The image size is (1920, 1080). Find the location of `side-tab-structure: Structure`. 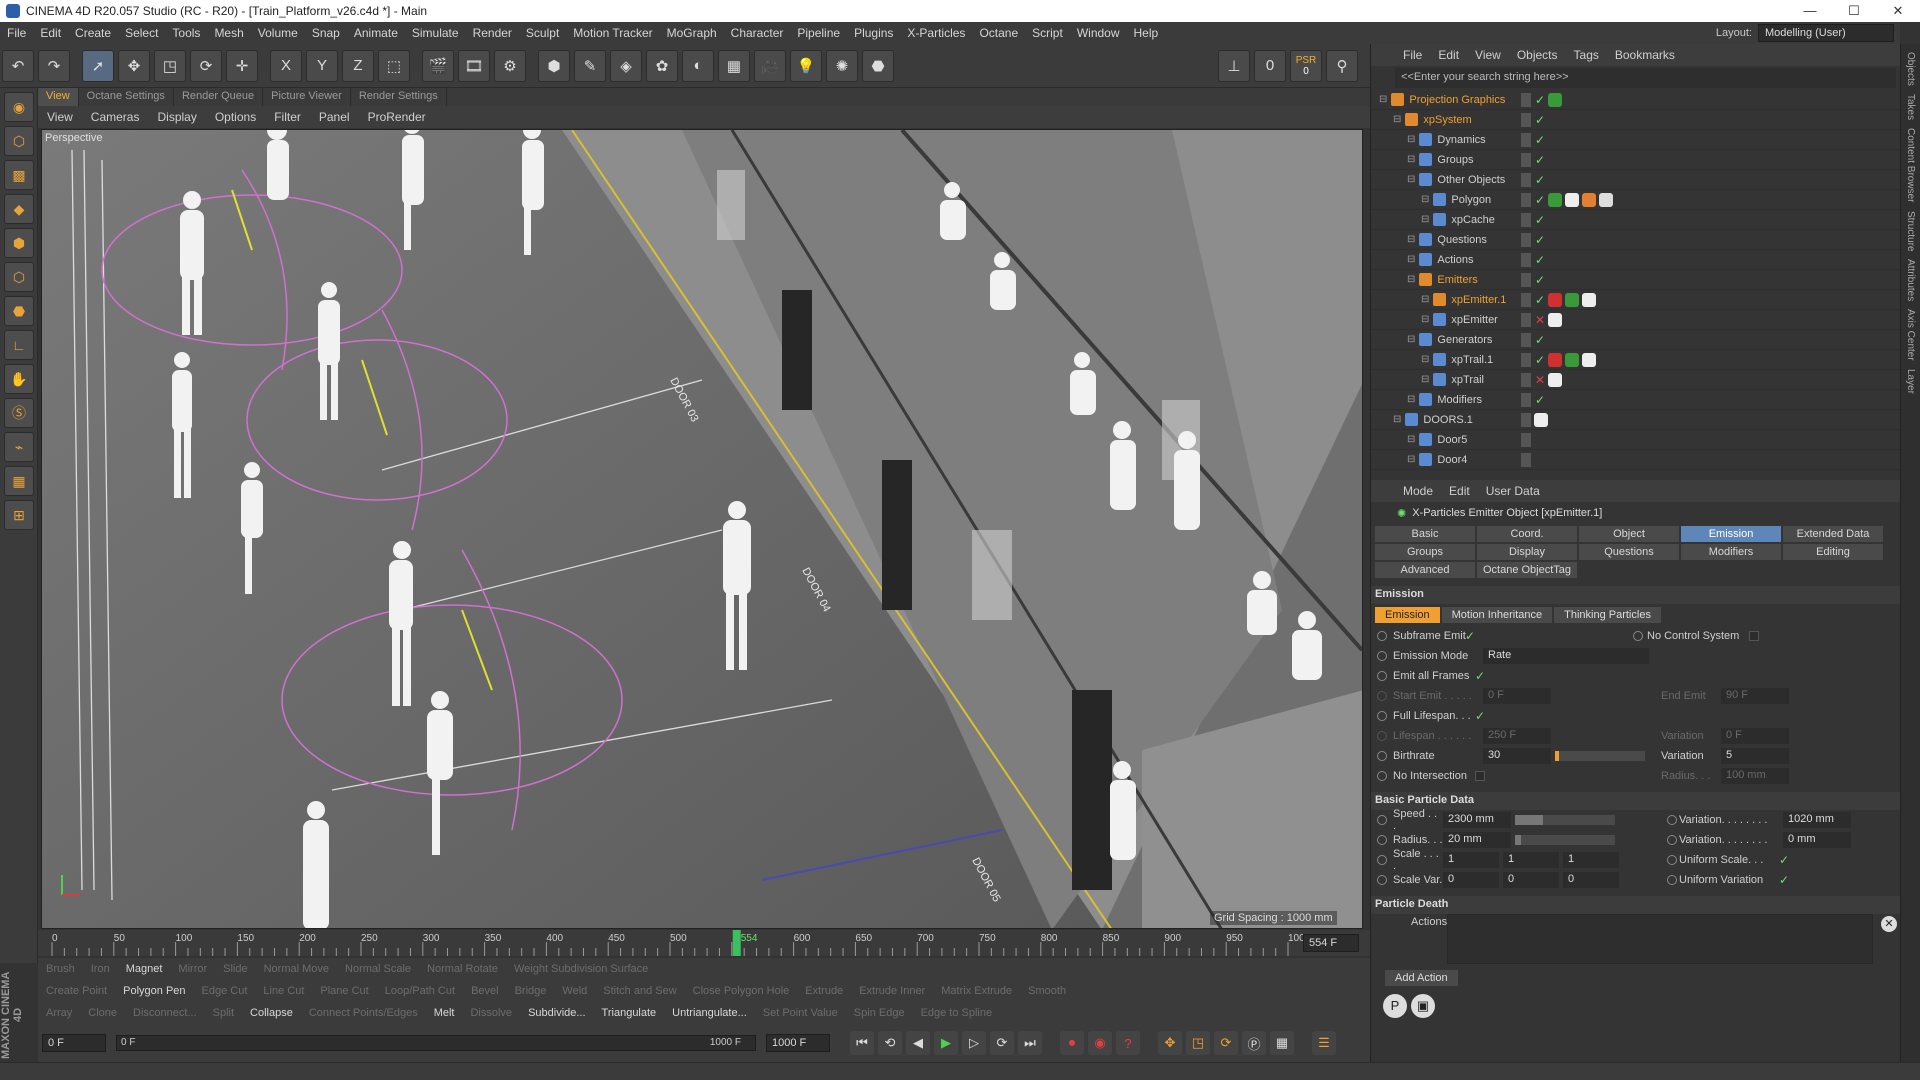

side-tab-structure: Structure is located at coordinates (1910, 231).